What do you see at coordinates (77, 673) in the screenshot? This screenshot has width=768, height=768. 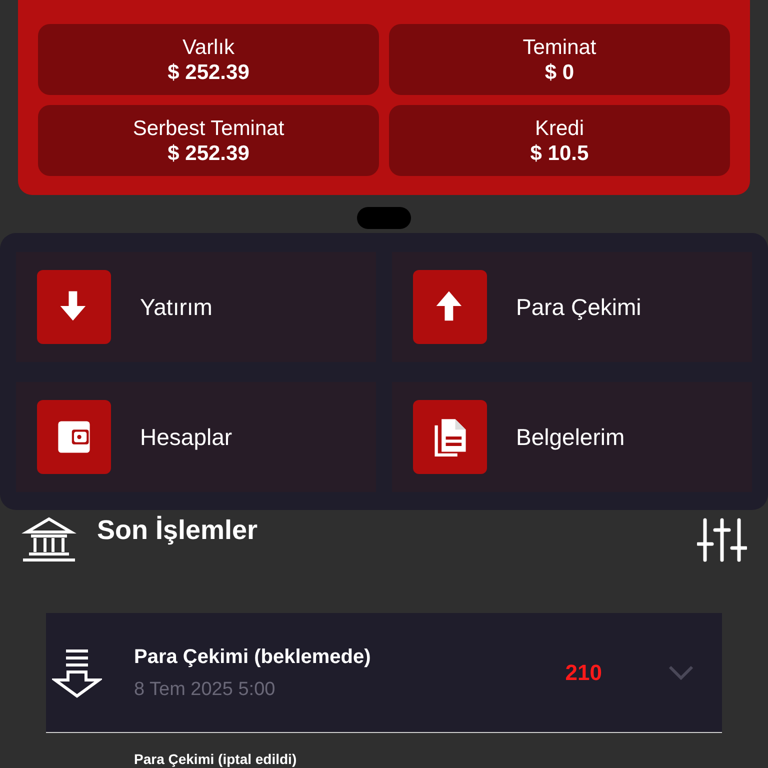 I see `withdraw-tray-icon` at bounding box center [77, 673].